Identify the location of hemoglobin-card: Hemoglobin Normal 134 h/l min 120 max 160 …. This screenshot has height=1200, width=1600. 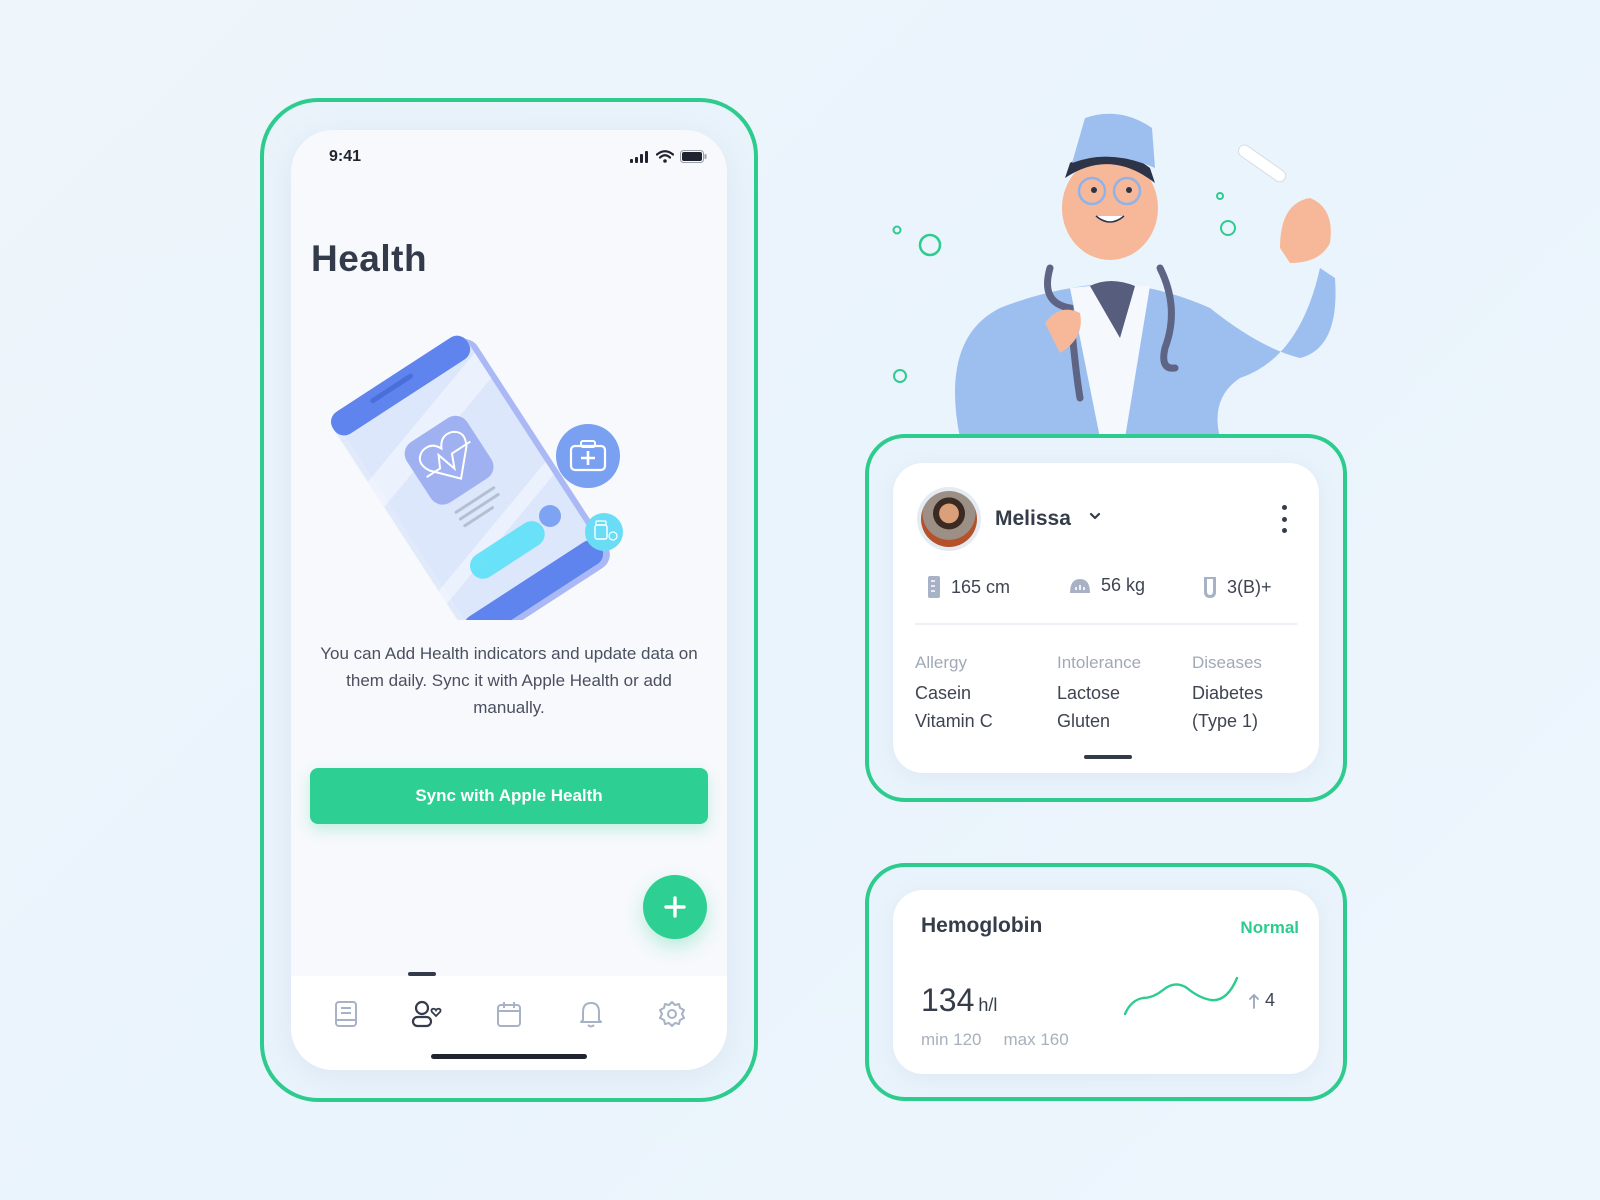
(1106, 982).